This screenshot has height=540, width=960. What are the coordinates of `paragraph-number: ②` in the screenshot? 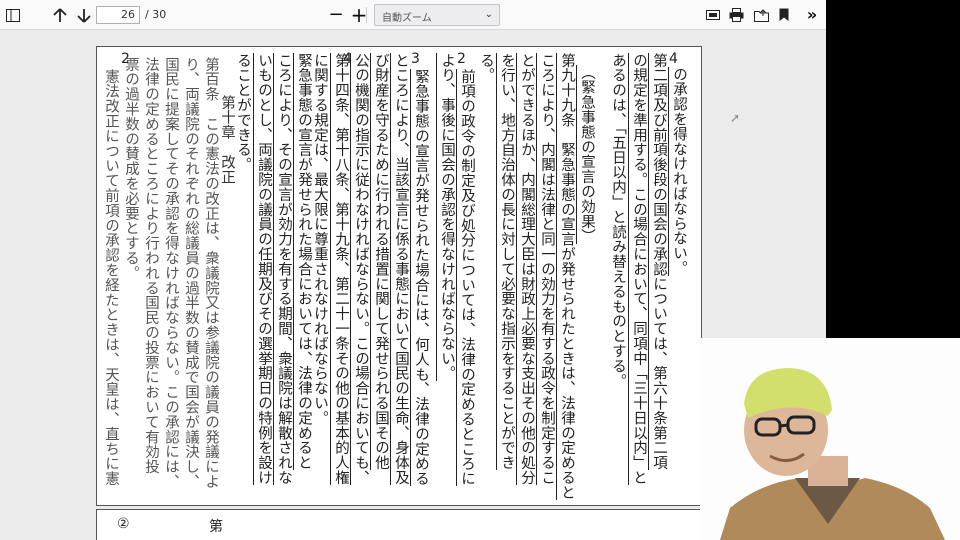 It's located at (123, 524).